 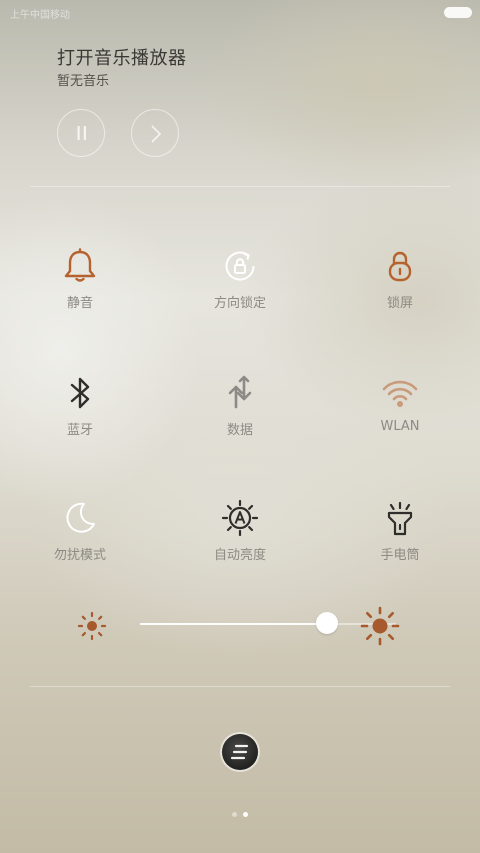 What do you see at coordinates (458, 12) in the screenshot?
I see `battery-icon` at bounding box center [458, 12].